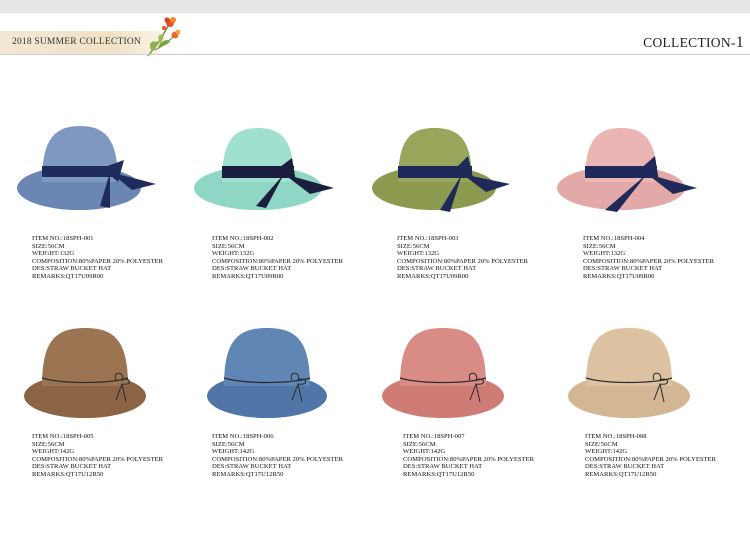  I want to click on item-number: ITEM NO.:18SPH-001, so click(63, 238).